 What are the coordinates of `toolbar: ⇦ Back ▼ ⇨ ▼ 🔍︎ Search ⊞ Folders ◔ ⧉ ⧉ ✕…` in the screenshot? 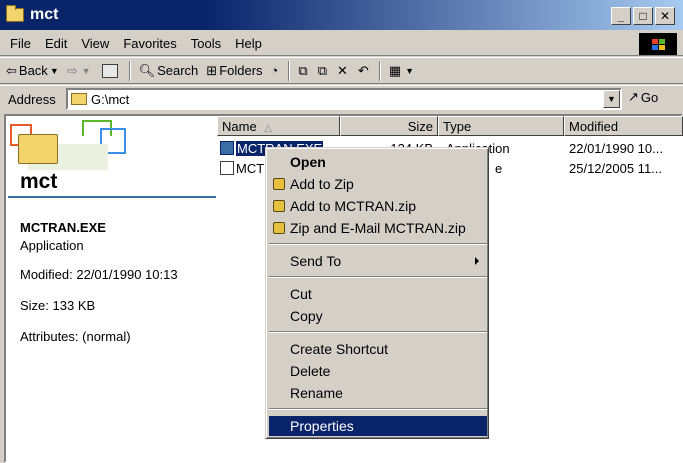 It's located at (341, 70).